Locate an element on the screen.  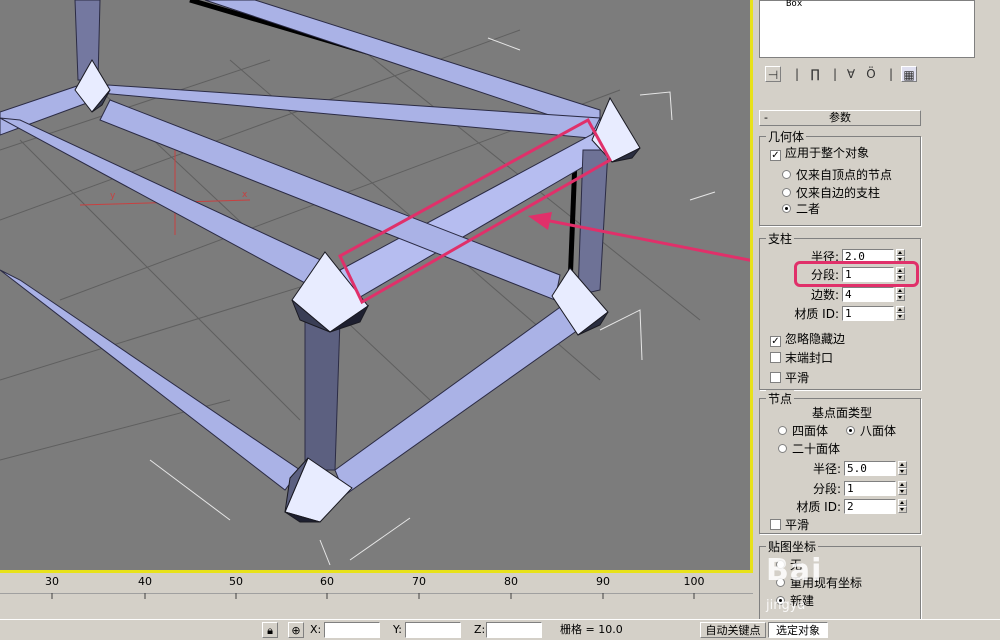
strut-smooth-checkbox: 平滑 is located at coordinates (789, 378).